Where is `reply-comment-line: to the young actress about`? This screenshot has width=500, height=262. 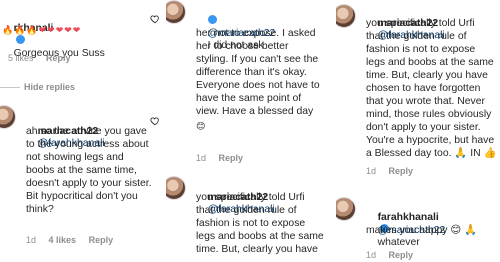 reply-comment-line: to the young actress about is located at coordinates (87, 144).